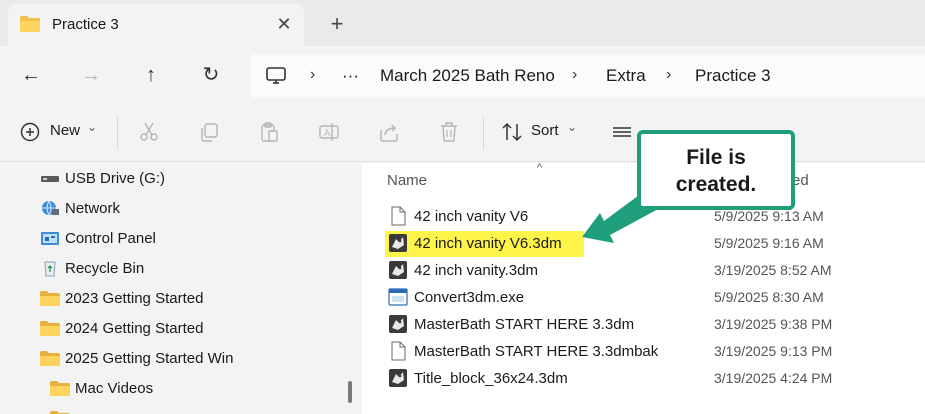 This screenshot has height=414, width=925. What do you see at coordinates (471, 216) in the screenshot?
I see `file-name: 42 inch vanity V6` at bounding box center [471, 216].